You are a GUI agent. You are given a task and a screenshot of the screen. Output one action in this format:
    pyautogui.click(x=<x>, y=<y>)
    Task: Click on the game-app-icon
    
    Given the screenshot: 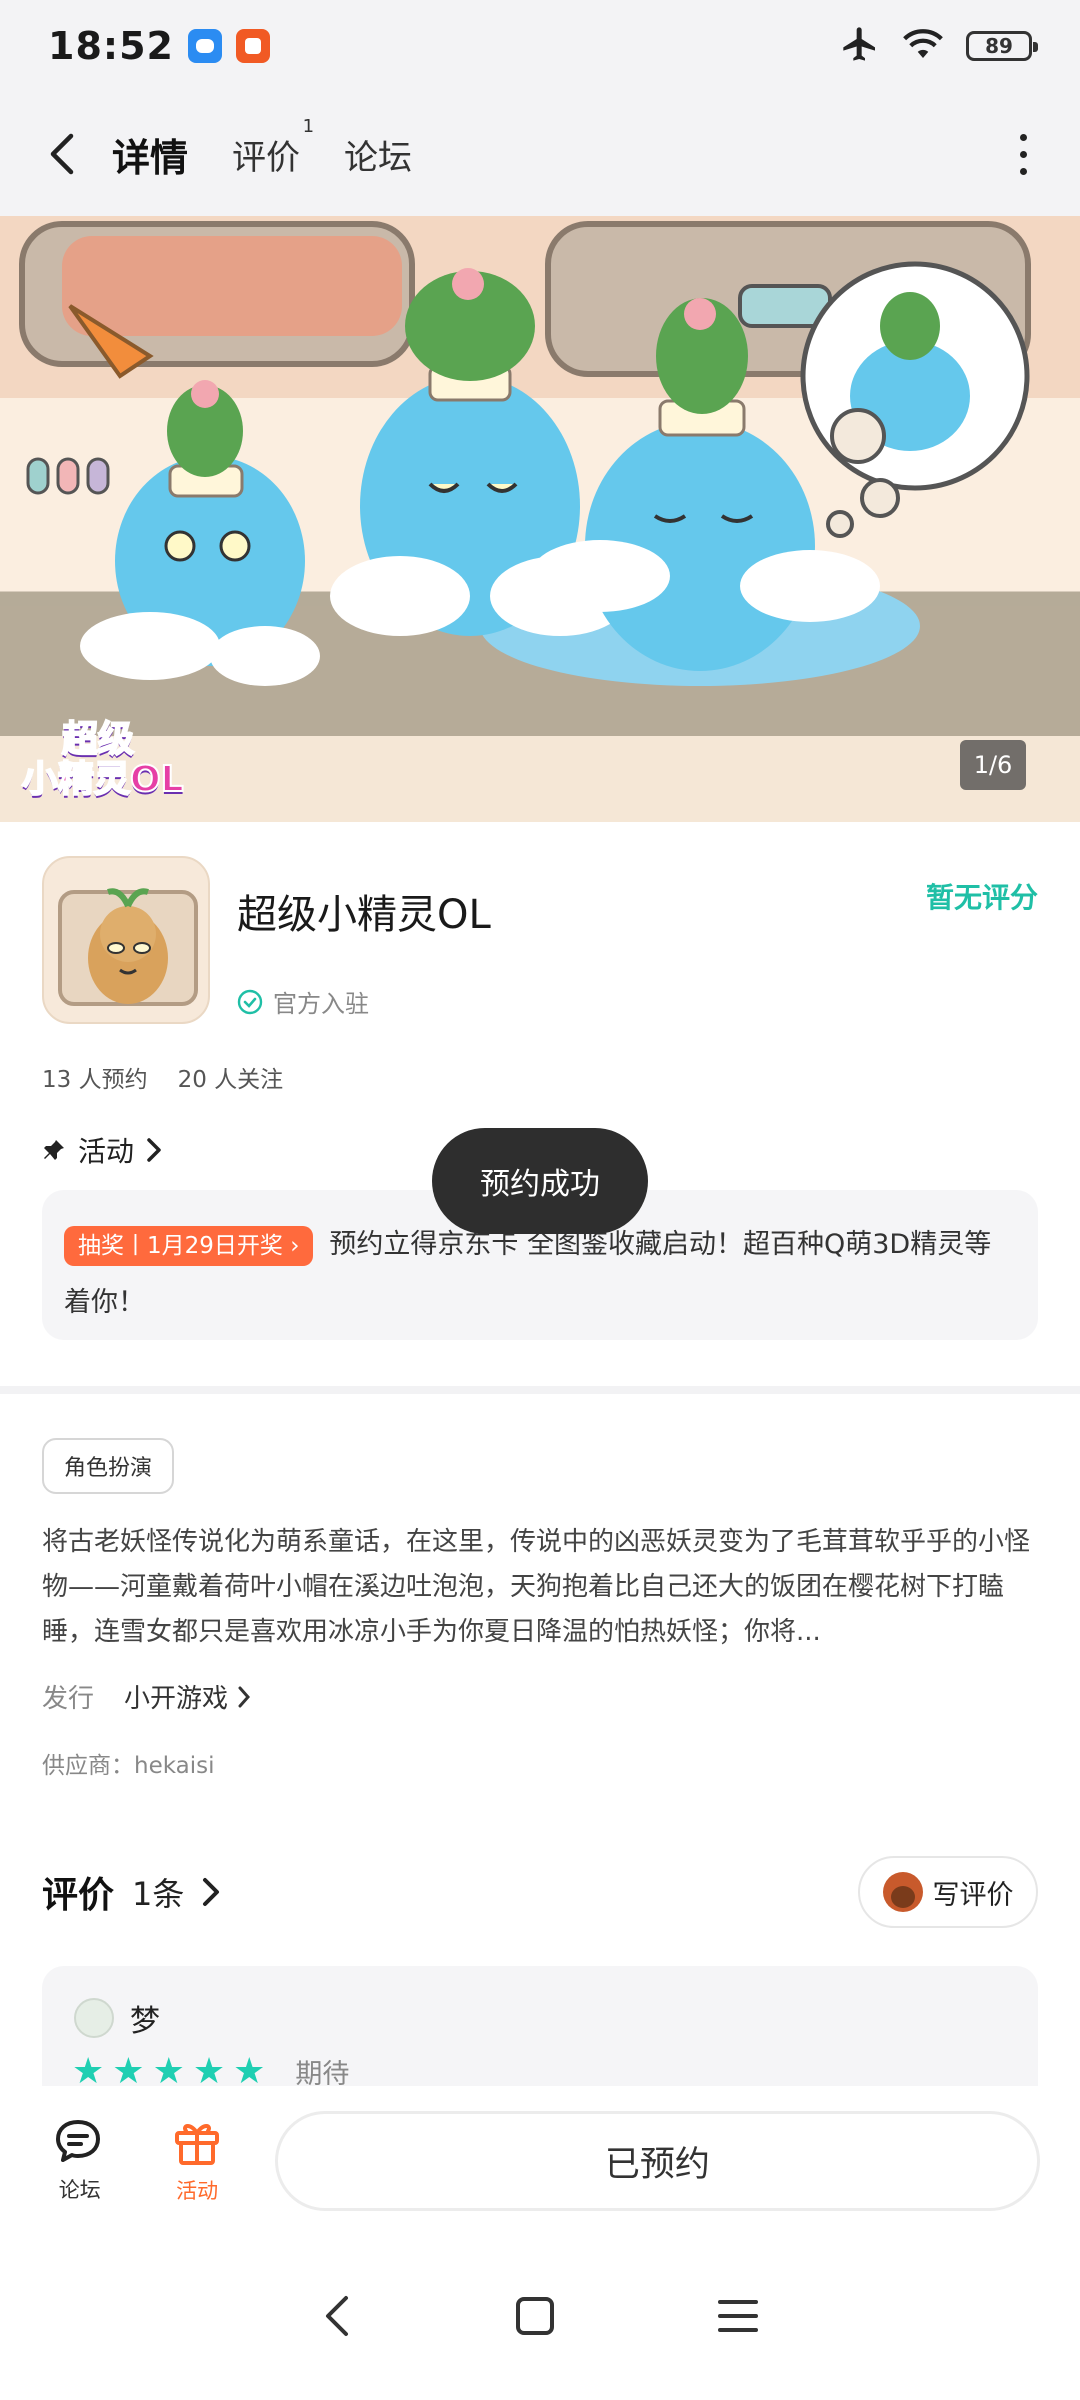 What is the action you would take?
    pyautogui.click(x=126, y=940)
    